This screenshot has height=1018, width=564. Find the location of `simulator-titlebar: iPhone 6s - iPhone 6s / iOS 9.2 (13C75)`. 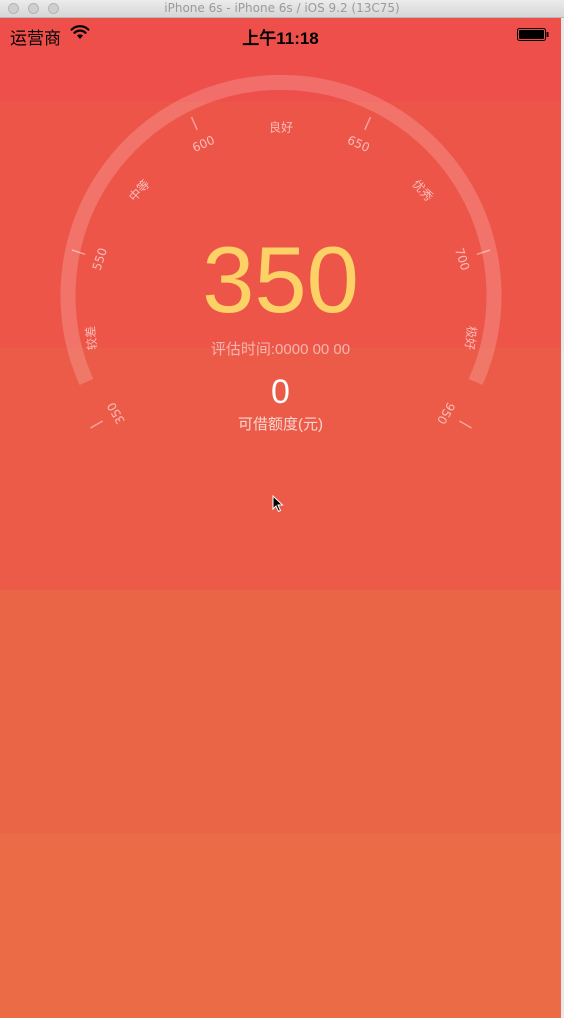

simulator-titlebar: iPhone 6s - iPhone 6s / iOS 9.2 (13C75) is located at coordinates (282, 9).